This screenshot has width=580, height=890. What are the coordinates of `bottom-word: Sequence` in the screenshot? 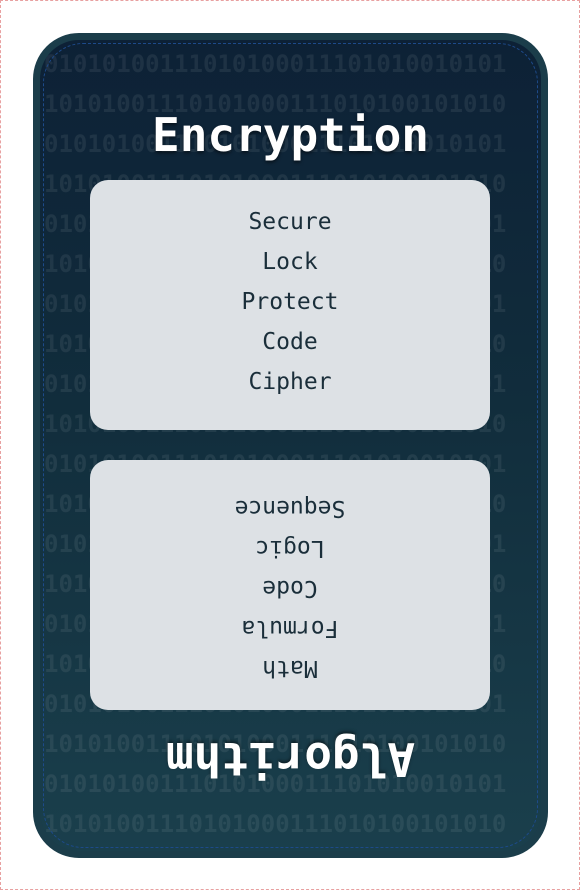 It's located at (290, 508).